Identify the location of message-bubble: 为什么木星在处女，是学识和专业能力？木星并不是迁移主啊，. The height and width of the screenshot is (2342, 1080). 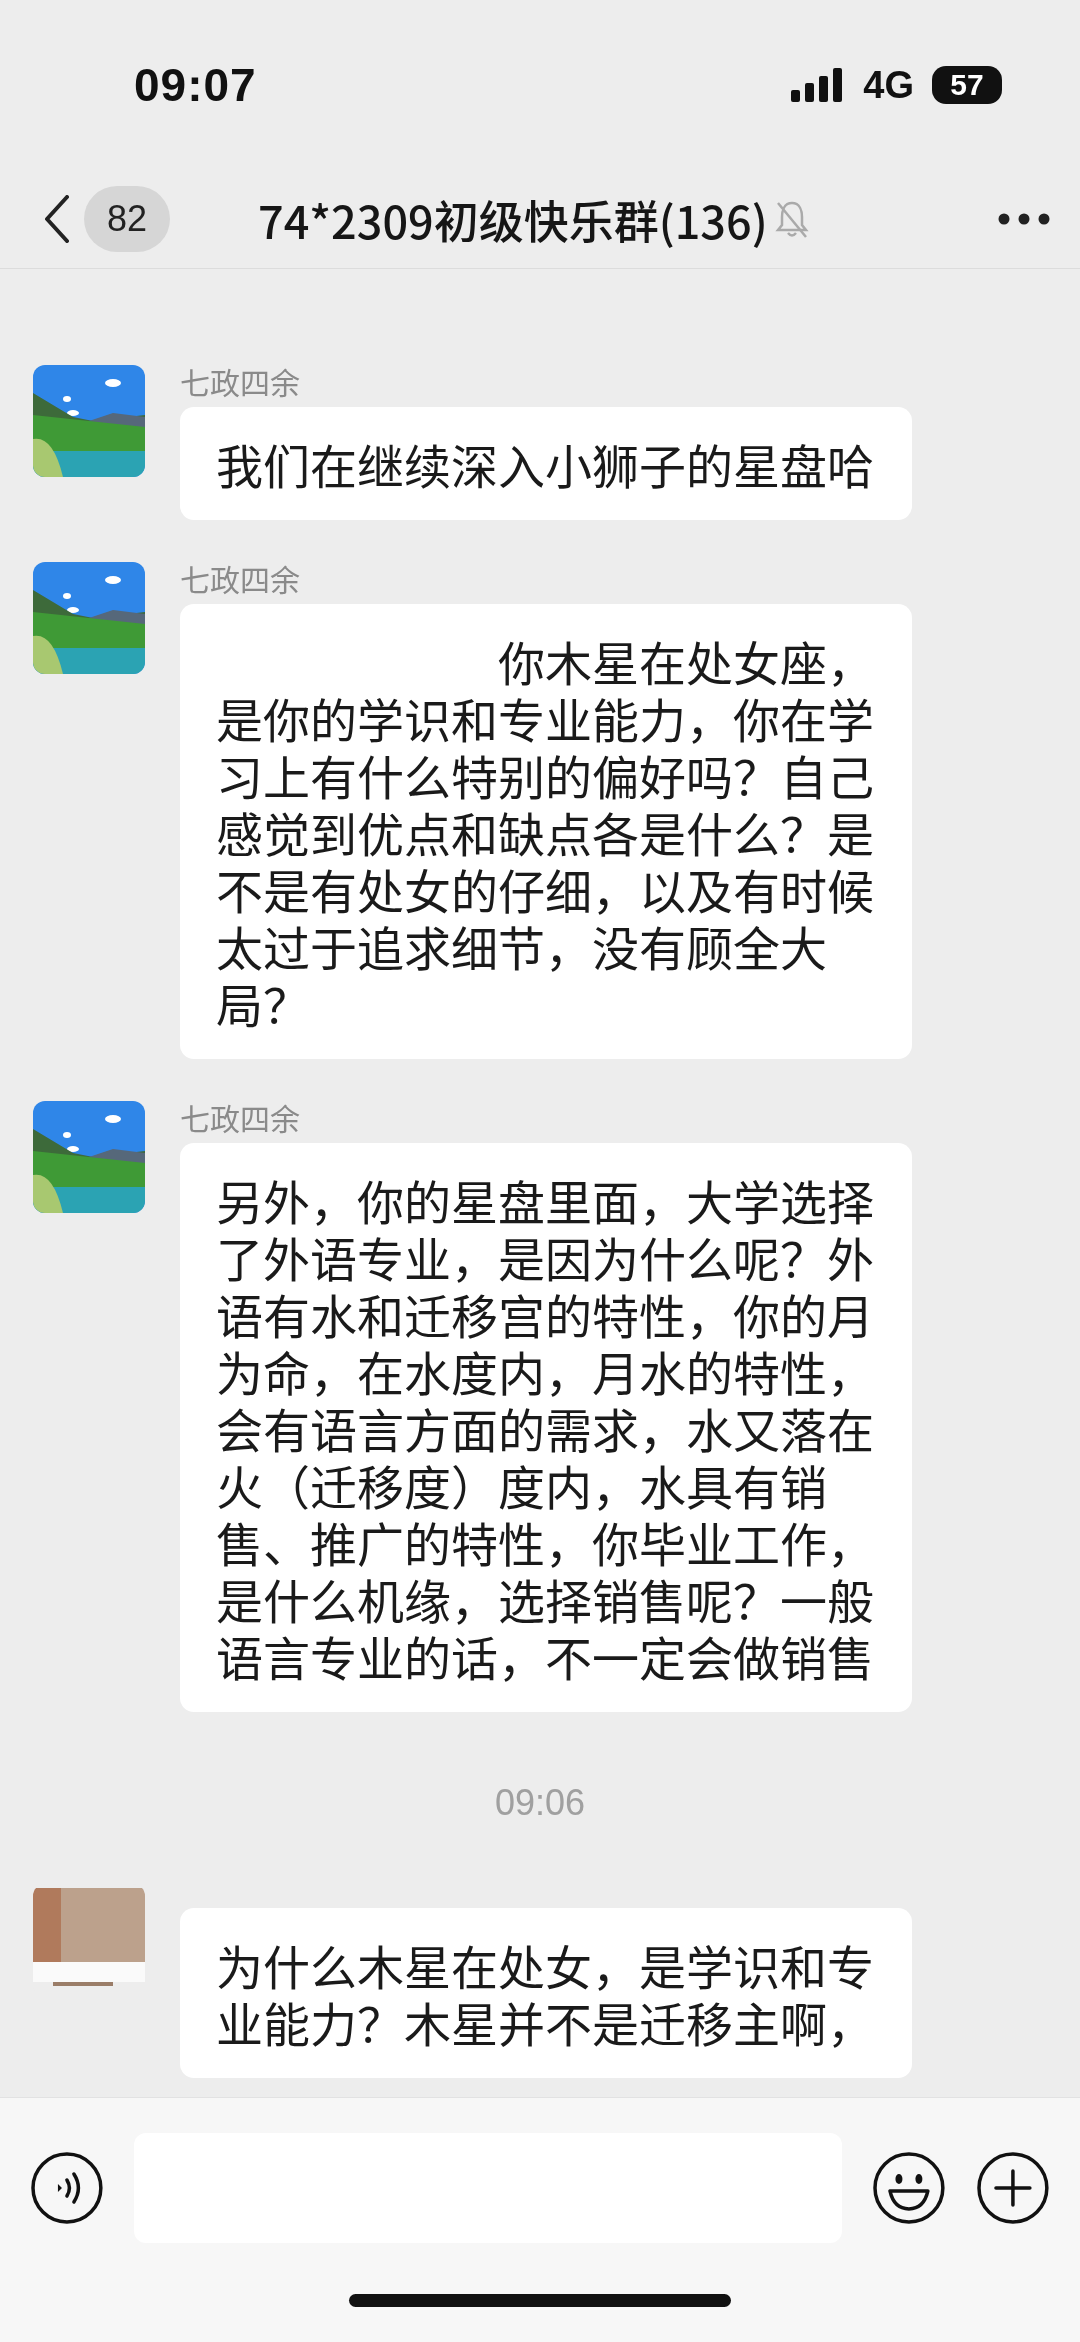
(546, 1993).